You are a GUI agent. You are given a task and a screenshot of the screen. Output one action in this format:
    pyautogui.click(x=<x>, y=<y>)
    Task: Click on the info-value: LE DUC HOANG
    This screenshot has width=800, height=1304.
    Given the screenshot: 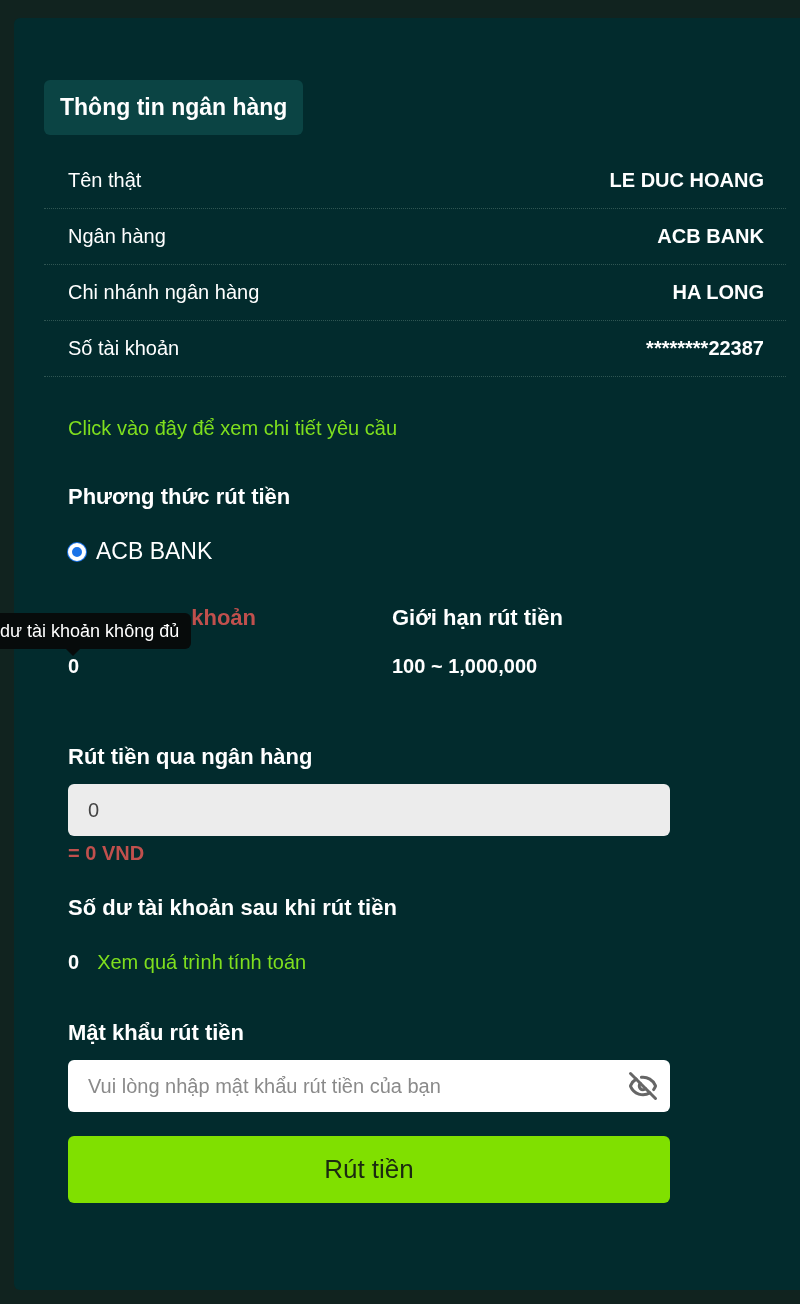 What is the action you would take?
    pyautogui.click(x=686, y=180)
    